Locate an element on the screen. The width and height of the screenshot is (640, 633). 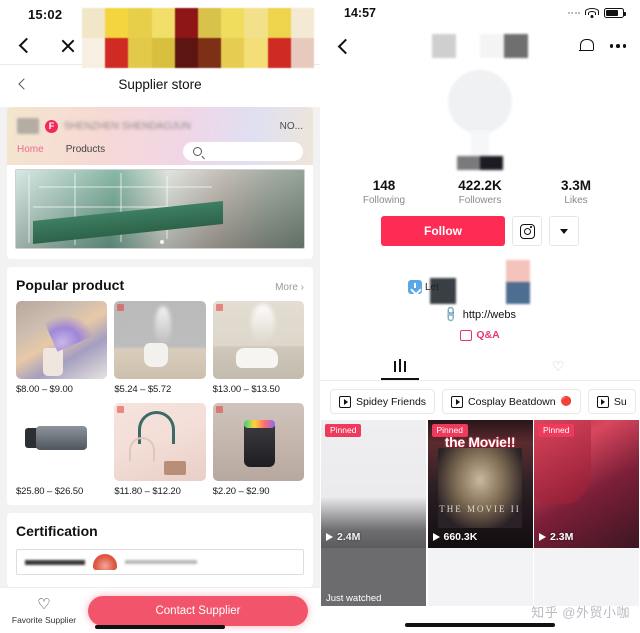
wifi-icon is located at coordinates (592, 13).